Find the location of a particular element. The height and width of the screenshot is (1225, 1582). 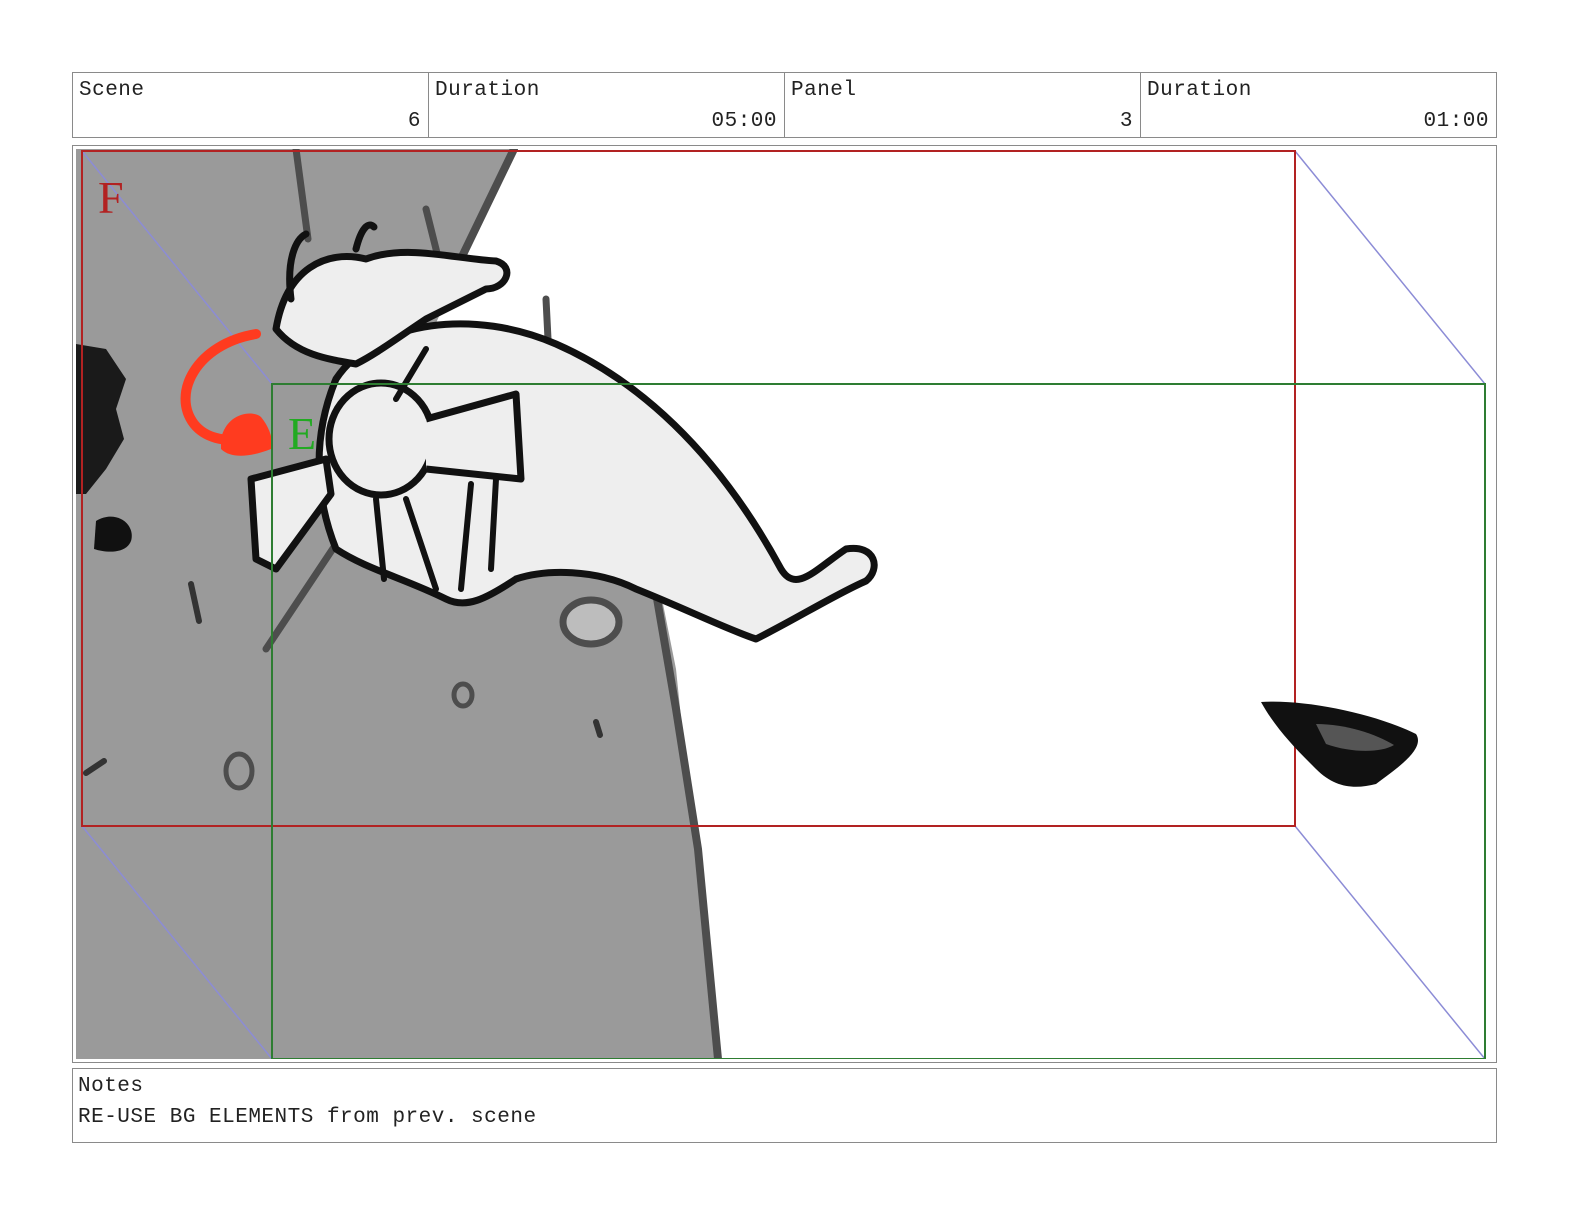

panel-duration-value: 01:00 is located at coordinates (1456, 121).